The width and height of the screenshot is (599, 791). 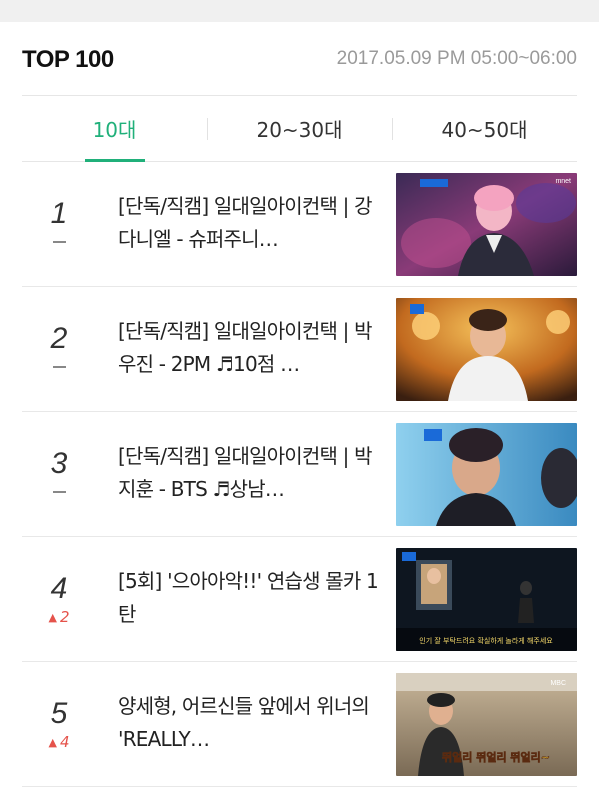 I want to click on rank-box: 1, so click(x=59, y=224).